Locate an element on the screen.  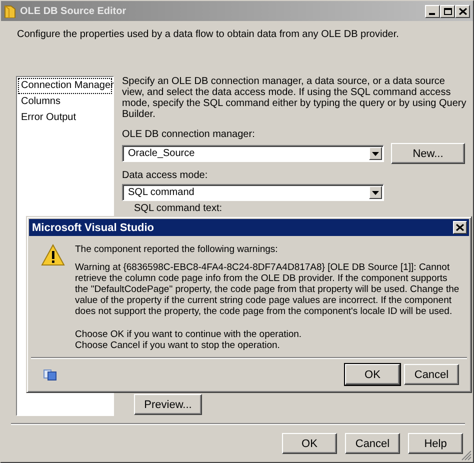
minimize-button is located at coordinates (432, 11).